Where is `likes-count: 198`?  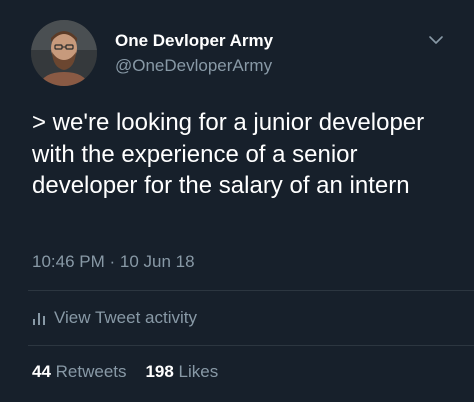 likes-count: 198 is located at coordinates (159, 371).